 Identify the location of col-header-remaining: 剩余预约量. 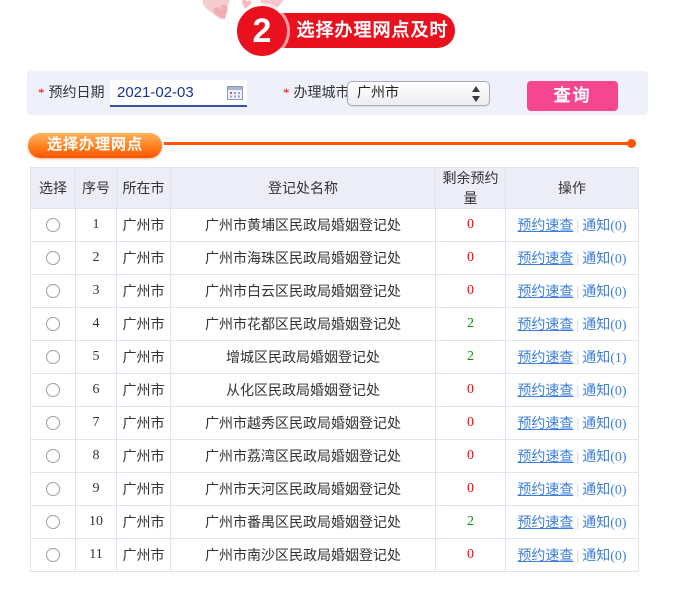
(470, 188).